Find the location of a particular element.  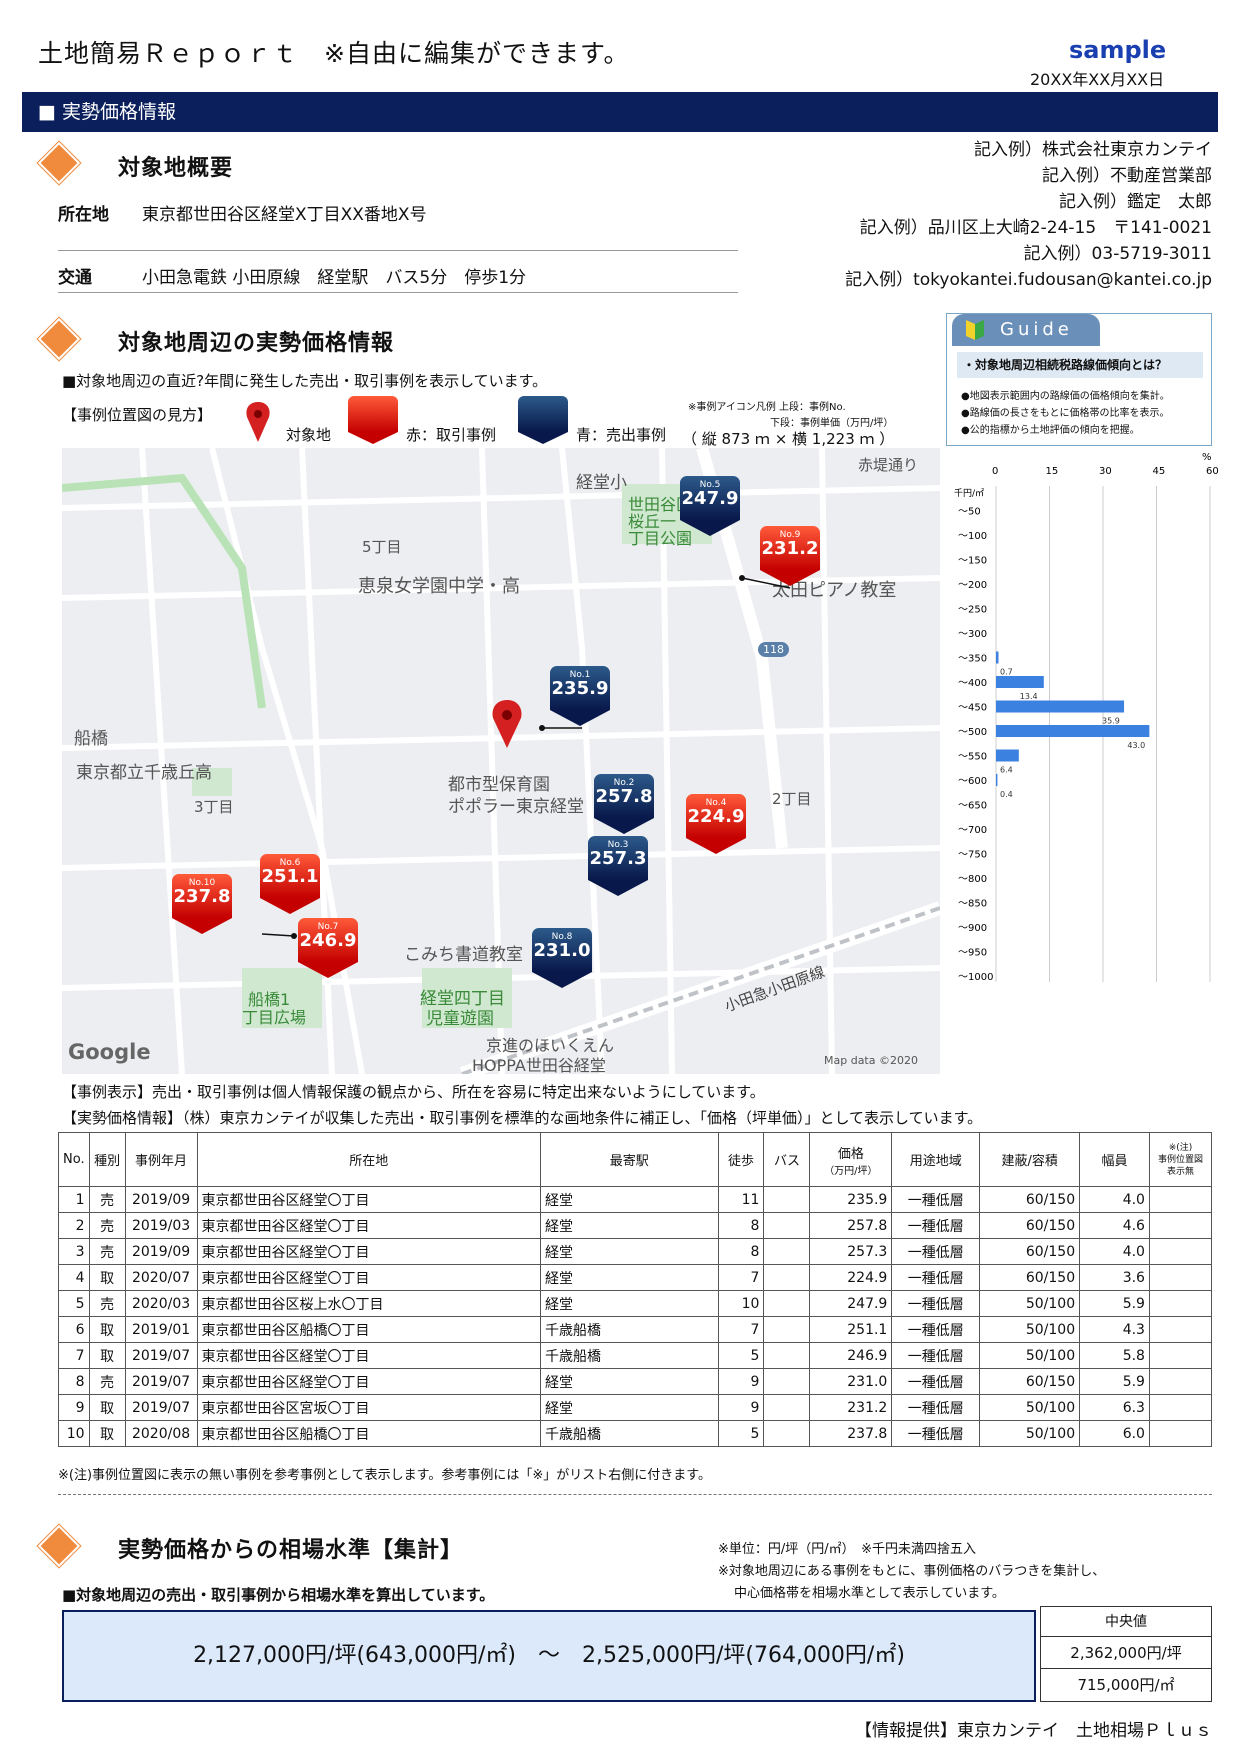

y-tick-label: ～500 is located at coordinates (972, 732).